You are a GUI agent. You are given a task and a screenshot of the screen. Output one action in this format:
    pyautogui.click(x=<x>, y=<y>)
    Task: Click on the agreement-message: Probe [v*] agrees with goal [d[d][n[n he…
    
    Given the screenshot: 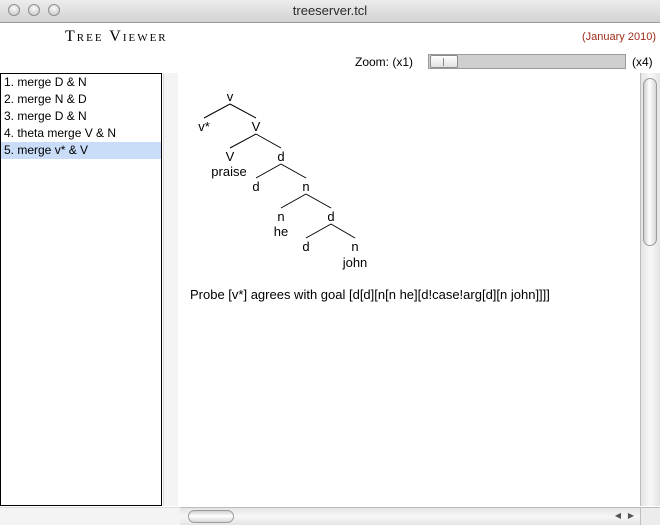 What is the action you would take?
    pyautogui.click(x=370, y=294)
    